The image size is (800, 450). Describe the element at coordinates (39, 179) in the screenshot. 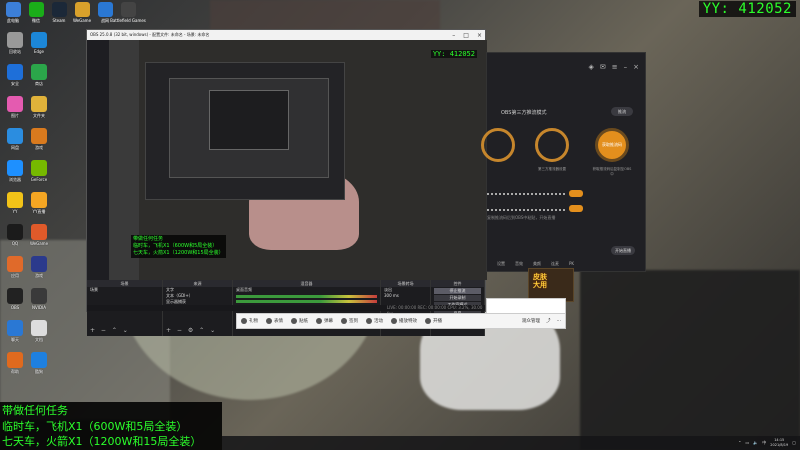

I see `desktop-shortcut-label: GeForce` at that location.